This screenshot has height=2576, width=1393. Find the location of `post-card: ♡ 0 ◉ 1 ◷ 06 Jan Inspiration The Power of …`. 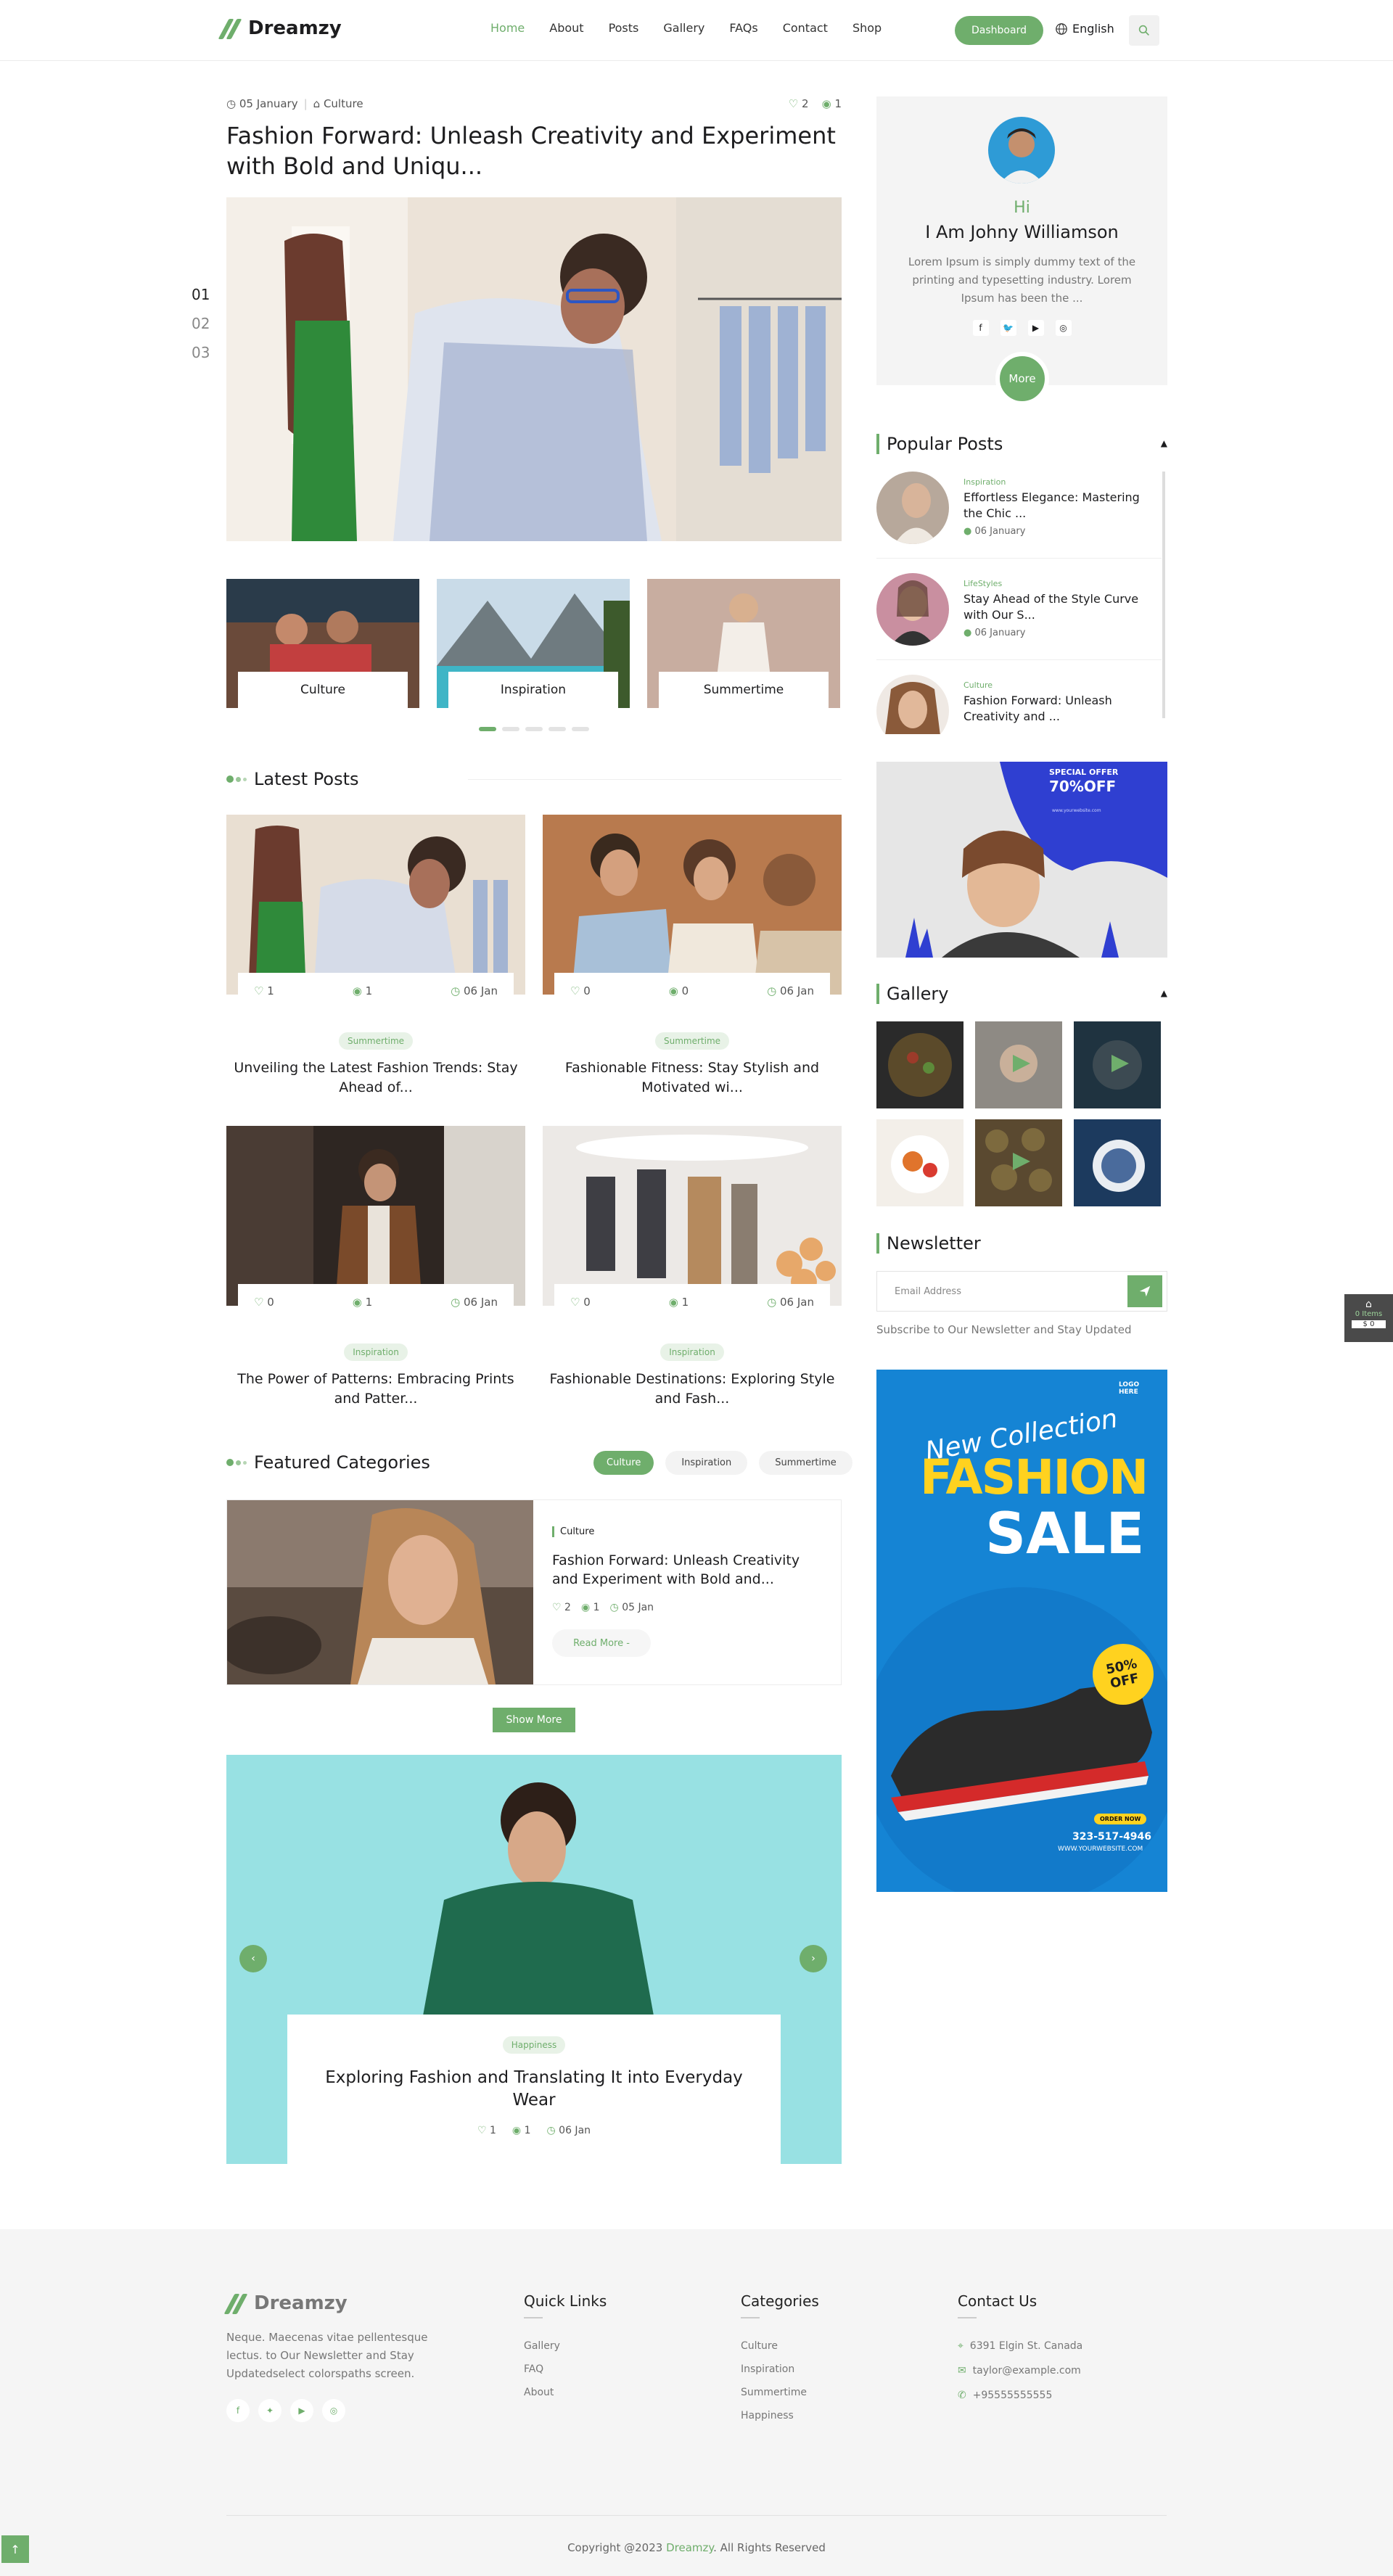

post-card: ♡ 0 ◉ 1 ◷ 06 Jan Inspiration The Power of … is located at coordinates (375, 1266).